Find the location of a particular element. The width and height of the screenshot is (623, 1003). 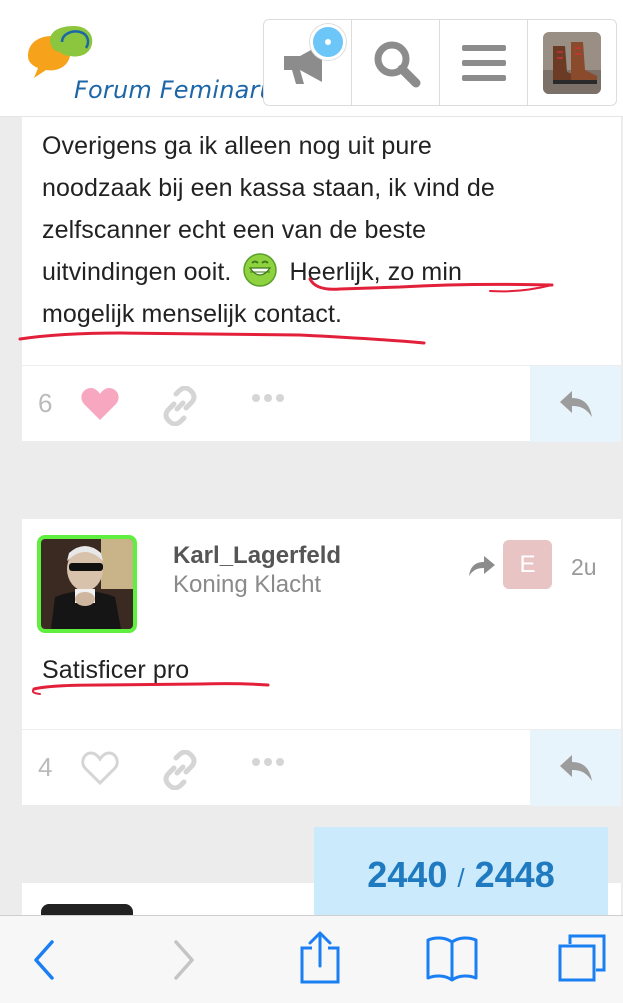

total-post-count: 2448 is located at coordinates (514, 874).